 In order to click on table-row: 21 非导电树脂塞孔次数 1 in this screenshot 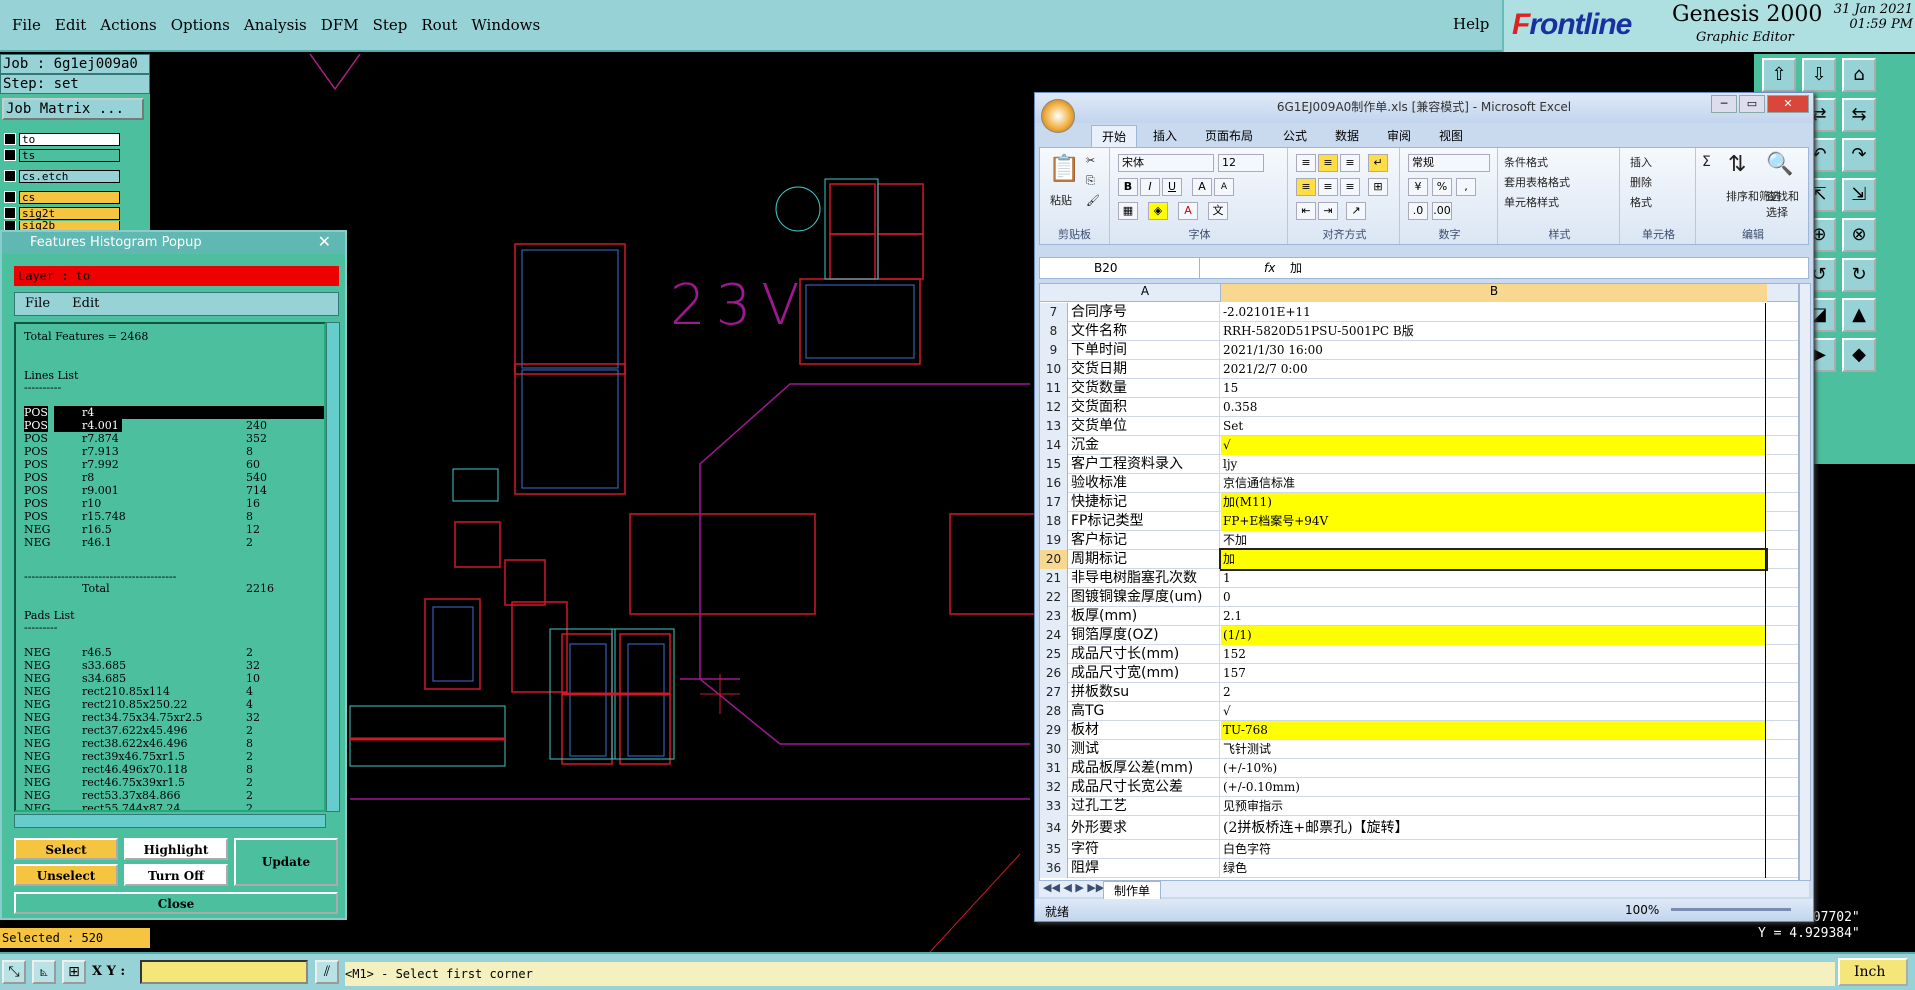, I will do `click(1419, 578)`.